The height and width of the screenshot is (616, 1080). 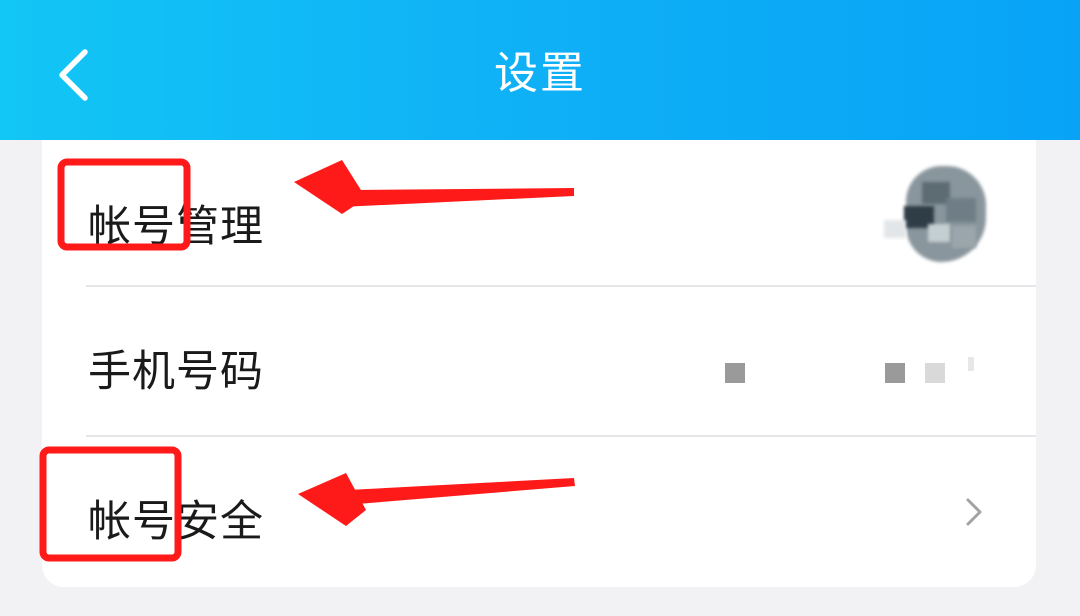 I want to click on row-label-phone-number: 手机号码, so click(x=176, y=372).